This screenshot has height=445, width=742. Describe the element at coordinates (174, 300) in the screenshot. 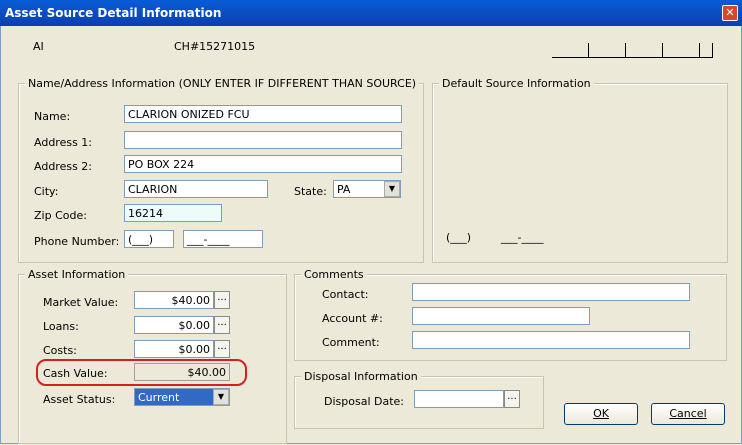

I see `market-value-field: $40.00` at that location.